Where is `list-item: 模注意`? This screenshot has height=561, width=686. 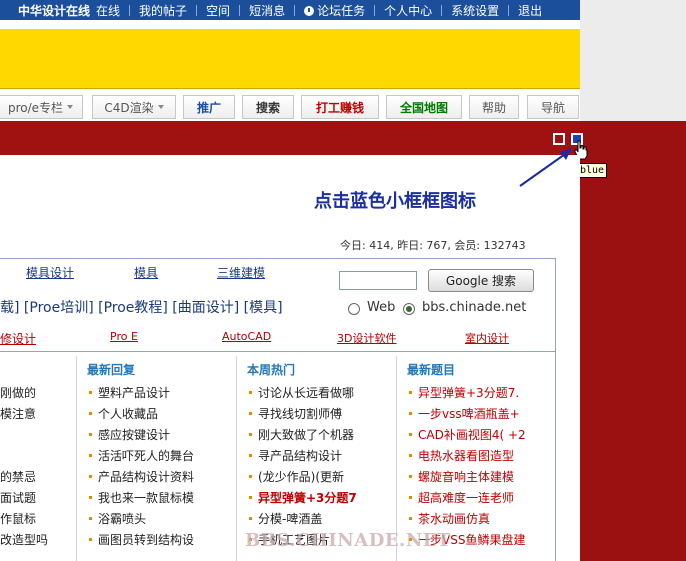
list-item: 模注意 is located at coordinates (18, 414).